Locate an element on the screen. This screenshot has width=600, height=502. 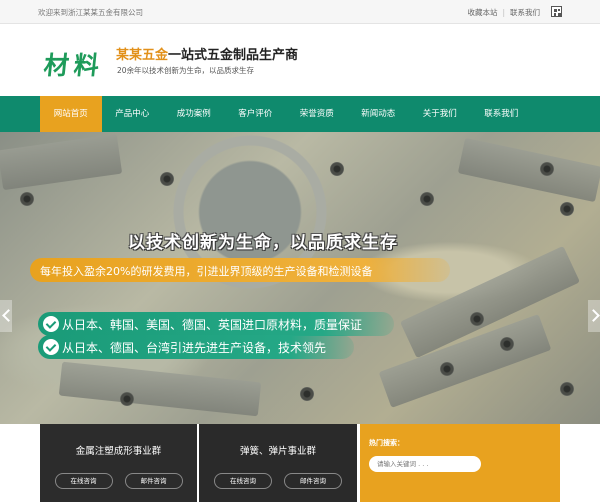
banner-headline: 以技术创新为生命，以品质求生存 is located at coordinates (263, 243).